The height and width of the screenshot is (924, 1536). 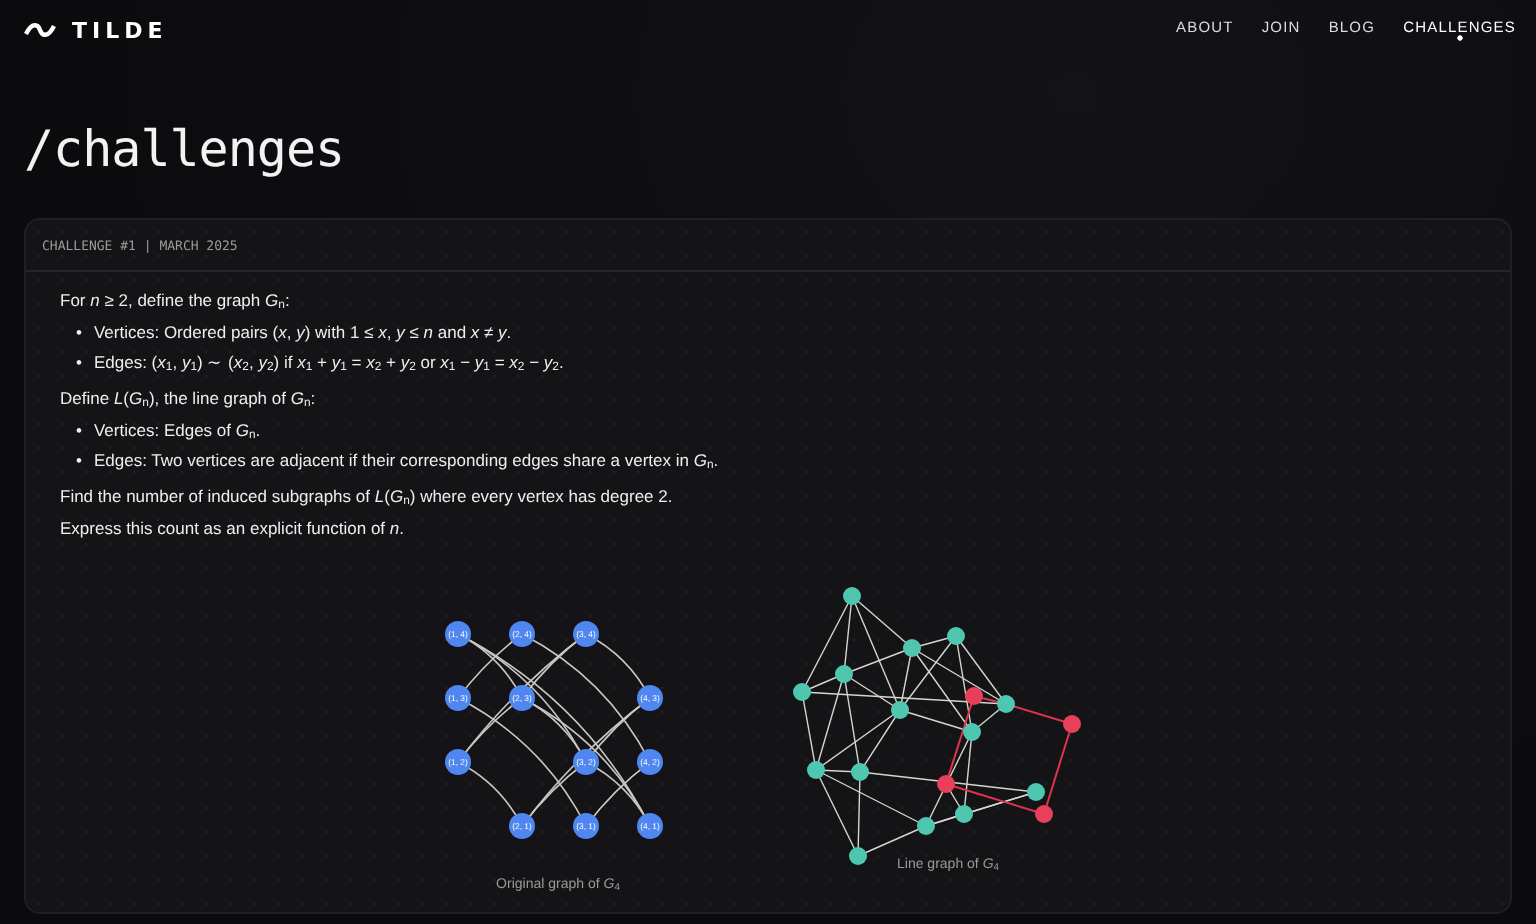 What do you see at coordinates (189, 399) in the screenshot?
I see `paragraph: Define L(G$_{n}$), the line graph of G$_{n}$:` at bounding box center [189, 399].